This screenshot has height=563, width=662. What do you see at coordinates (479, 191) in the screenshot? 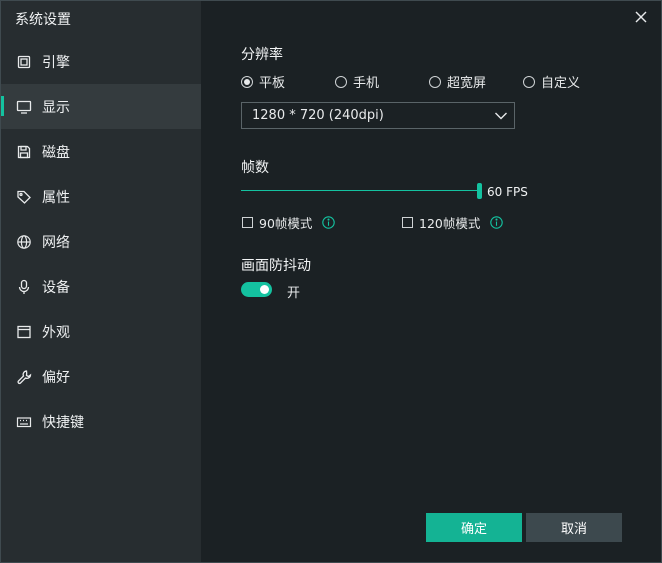
I see `fps-slider-thumb` at bounding box center [479, 191].